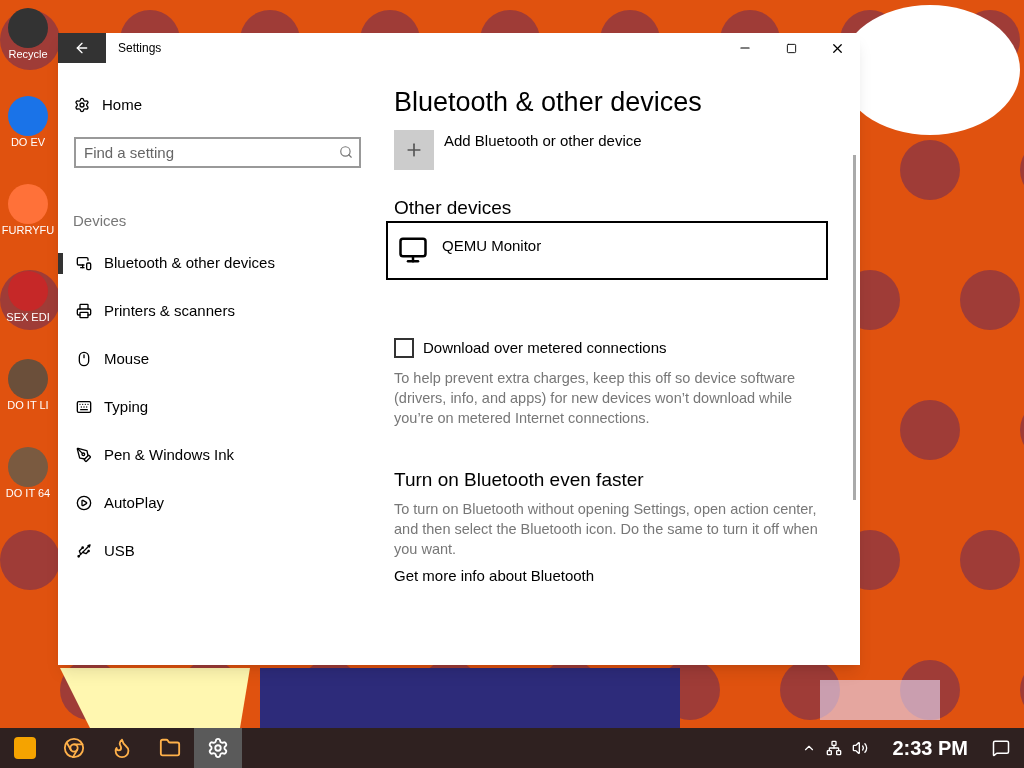 This screenshot has width=1024, height=768. Describe the element at coordinates (84, 503) in the screenshot. I see `play-icon` at that location.